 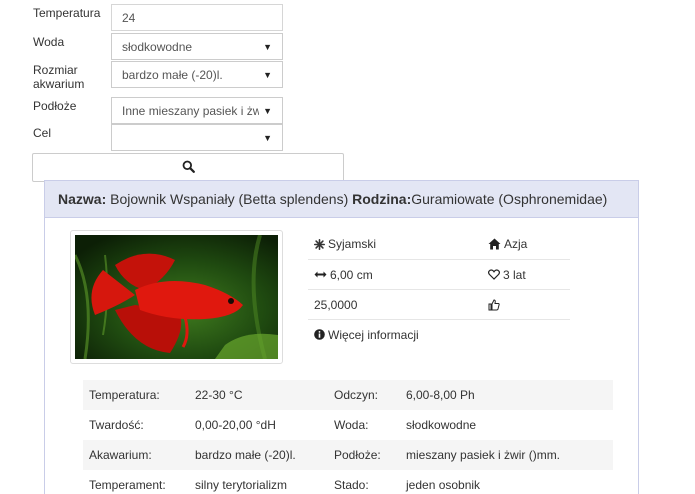 What do you see at coordinates (229, 199) in the screenshot?
I see `fish-name: Bojownik Wspaniały (Betta splendens)` at bounding box center [229, 199].